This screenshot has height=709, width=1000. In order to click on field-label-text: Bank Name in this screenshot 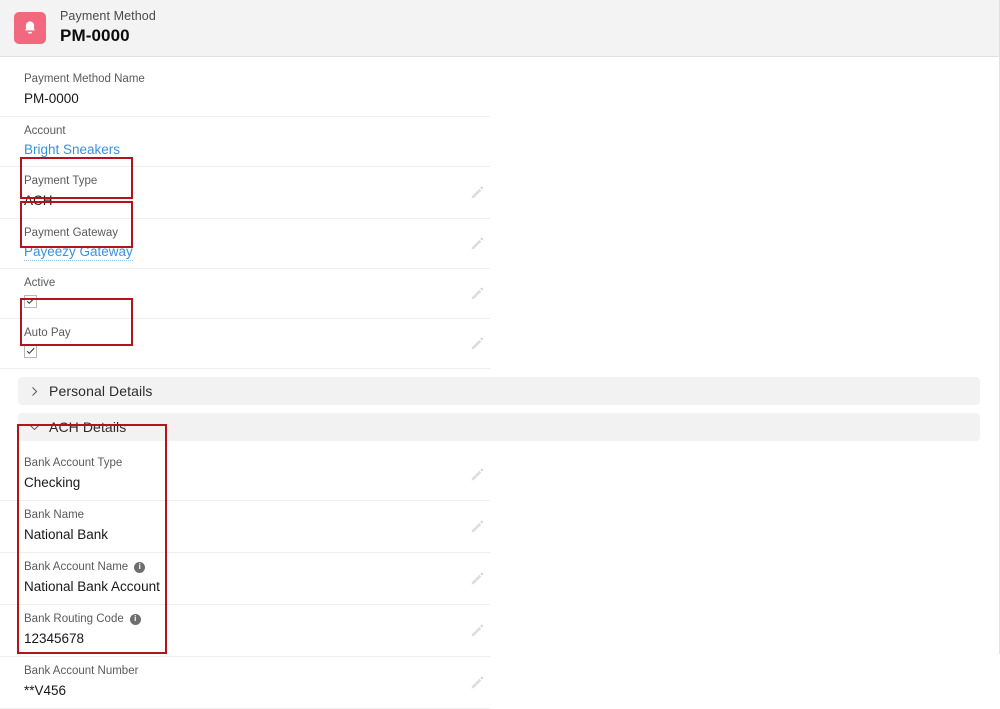, I will do `click(54, 515)`.